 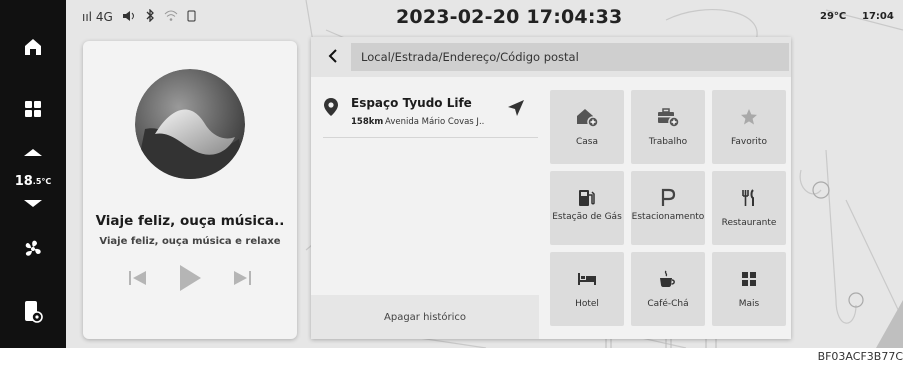 What do you see at coordinates (668, 198) in the screenshot?
I see `parking-icon` at bounding box center [668, 198].